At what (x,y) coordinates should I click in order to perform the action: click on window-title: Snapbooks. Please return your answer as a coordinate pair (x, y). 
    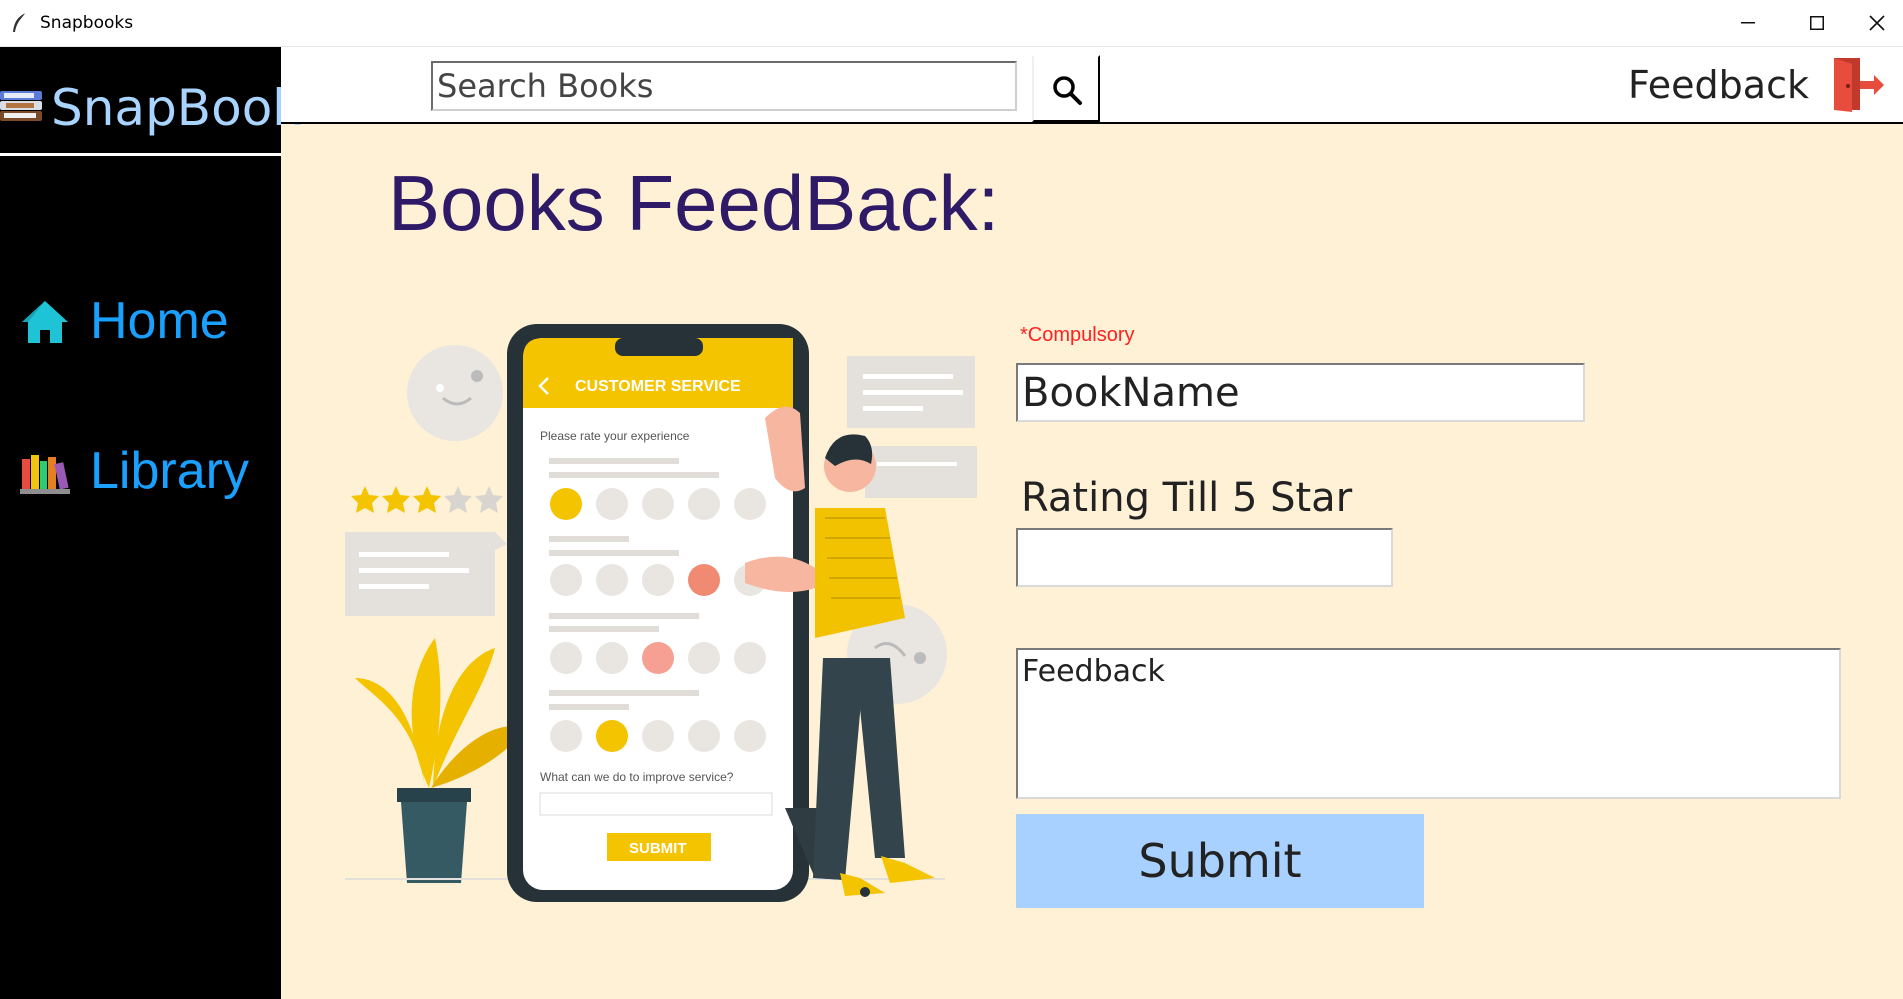
    Looking at the image, I should click on (87, 23).